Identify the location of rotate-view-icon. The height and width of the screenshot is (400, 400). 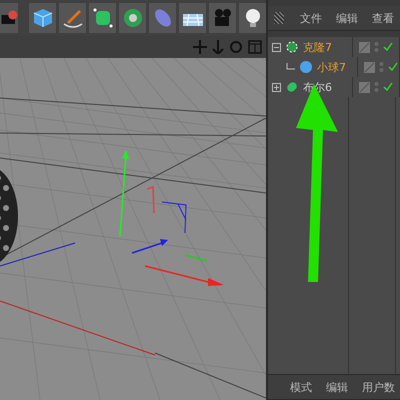
(236, 47).